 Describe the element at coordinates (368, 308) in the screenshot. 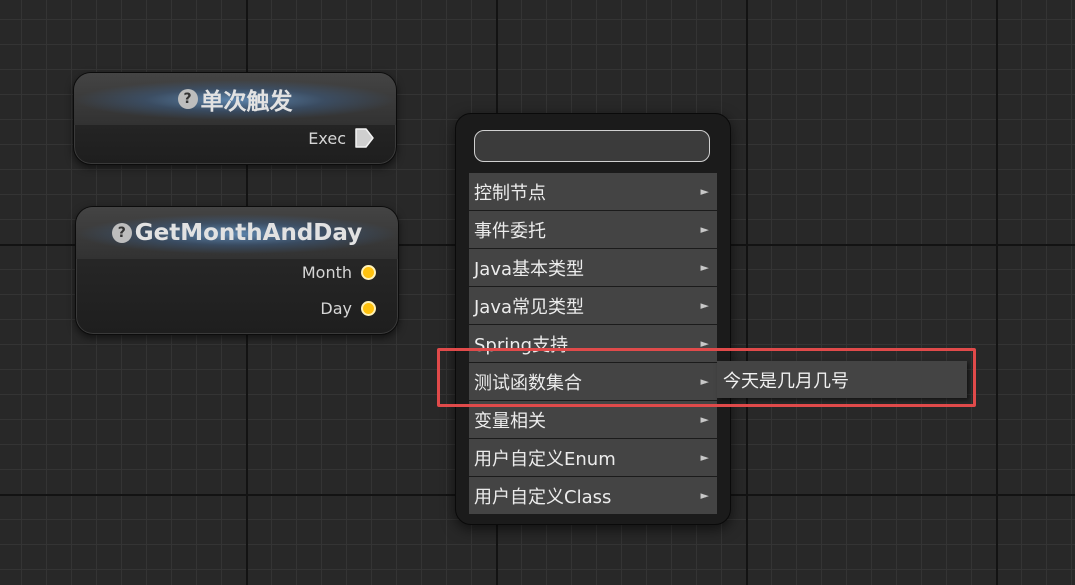

I see `day-data-pin-icon` at that location.